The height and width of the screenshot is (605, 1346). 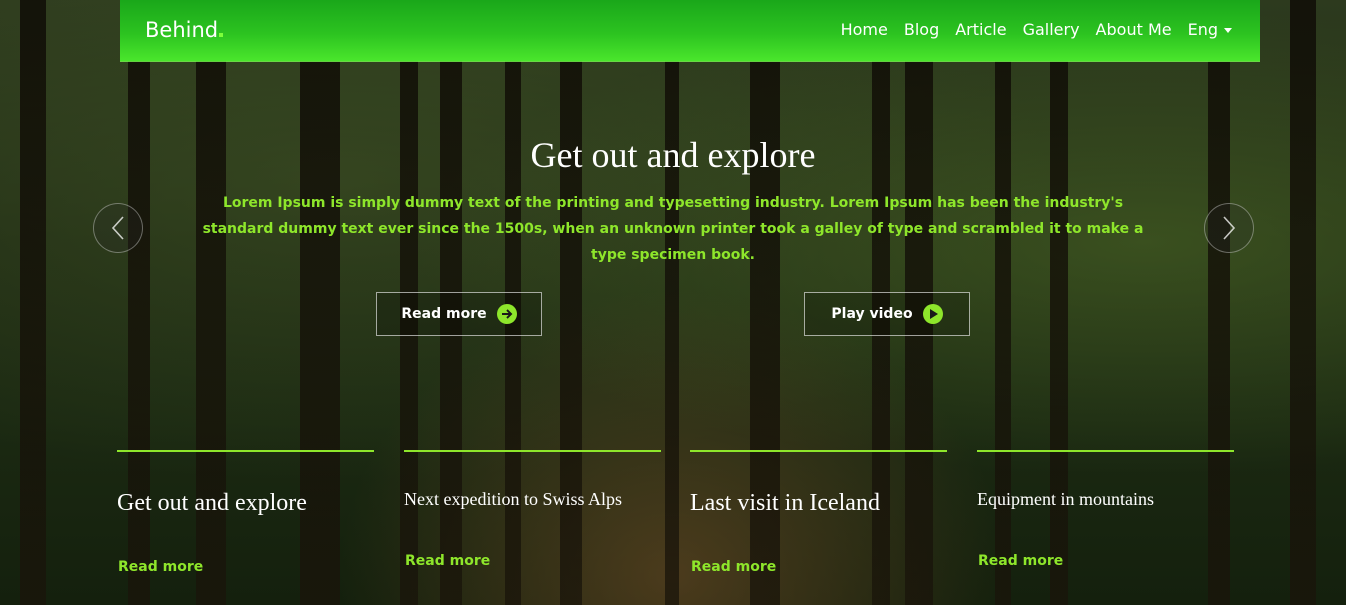 I want to click on chevron-left-icon, so click(x=117, y=228).